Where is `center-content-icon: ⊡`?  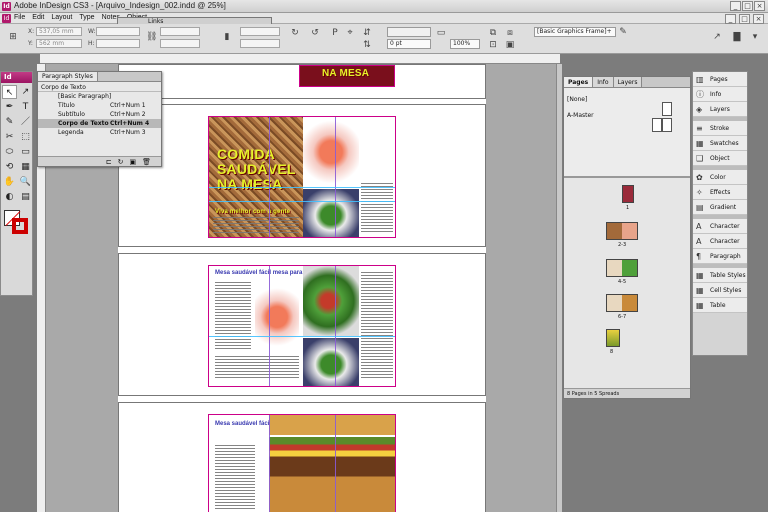
center-content-icon: ⊡ is located at coordinates (493, 45).